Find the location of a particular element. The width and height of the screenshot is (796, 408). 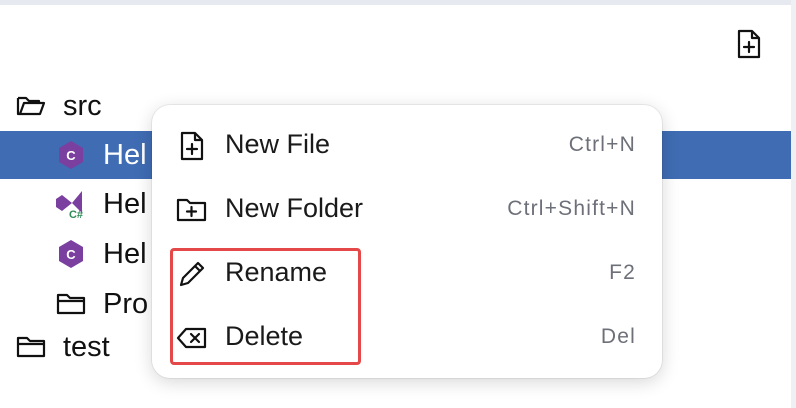

folder-open-icon is located at coordinates (31, 106).